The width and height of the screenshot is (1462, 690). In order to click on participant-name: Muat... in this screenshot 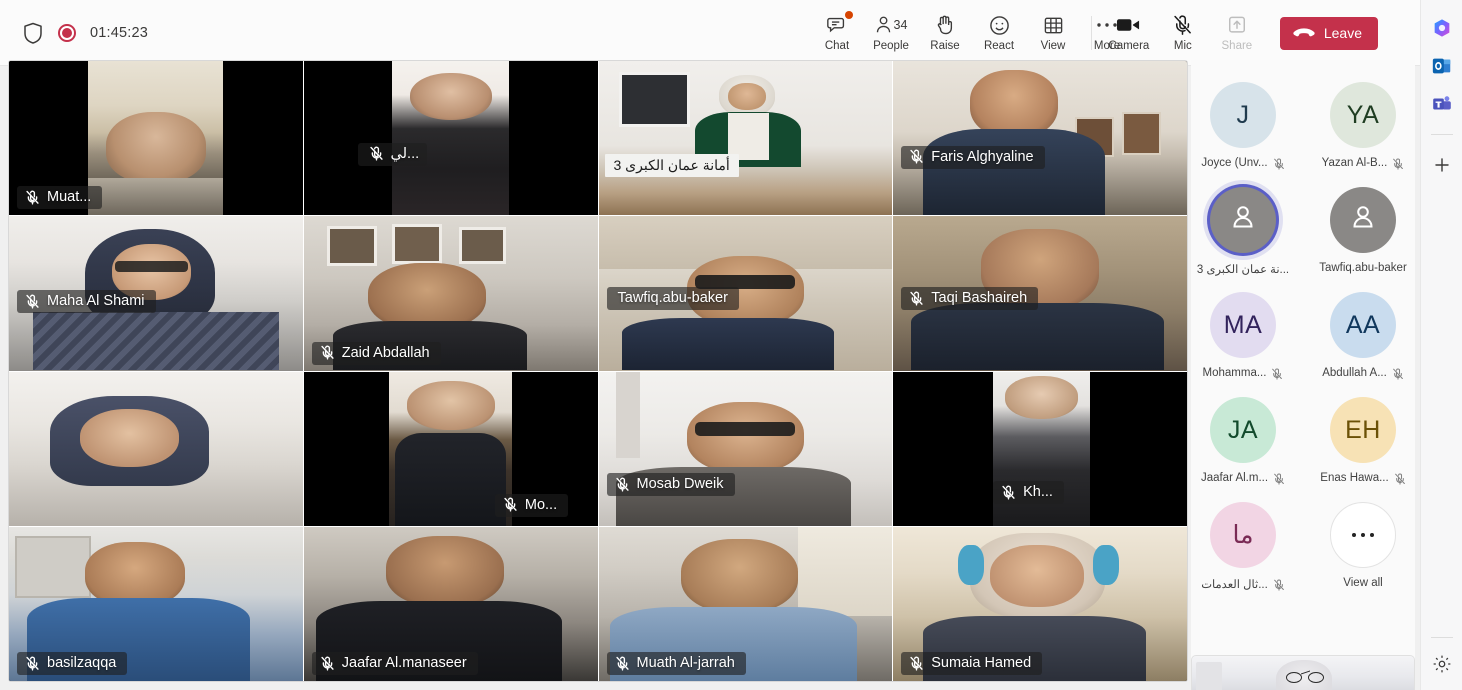, I will do `click(69, 197)`.